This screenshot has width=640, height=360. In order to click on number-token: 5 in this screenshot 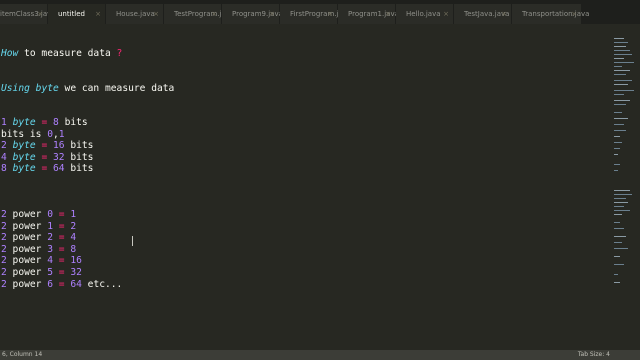, I will do `click(50, 272)`.